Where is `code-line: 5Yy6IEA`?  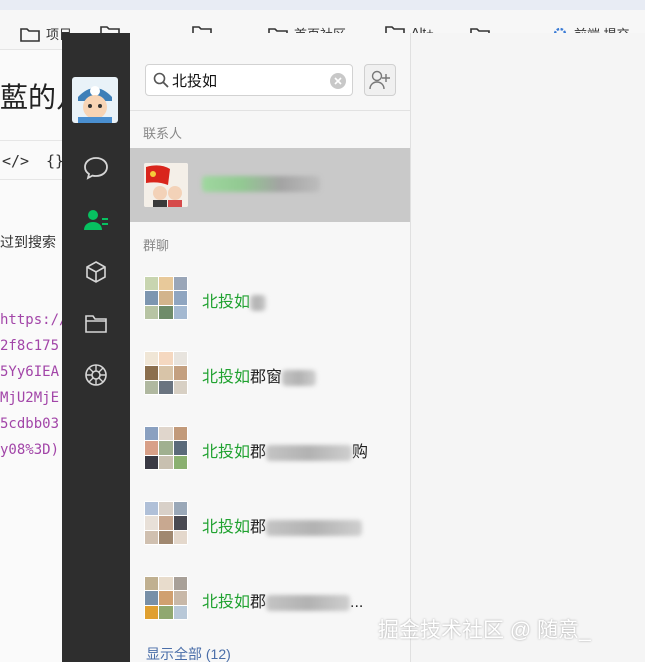
code-line: 5Yy6IEA is located at coordinates (30, 372).